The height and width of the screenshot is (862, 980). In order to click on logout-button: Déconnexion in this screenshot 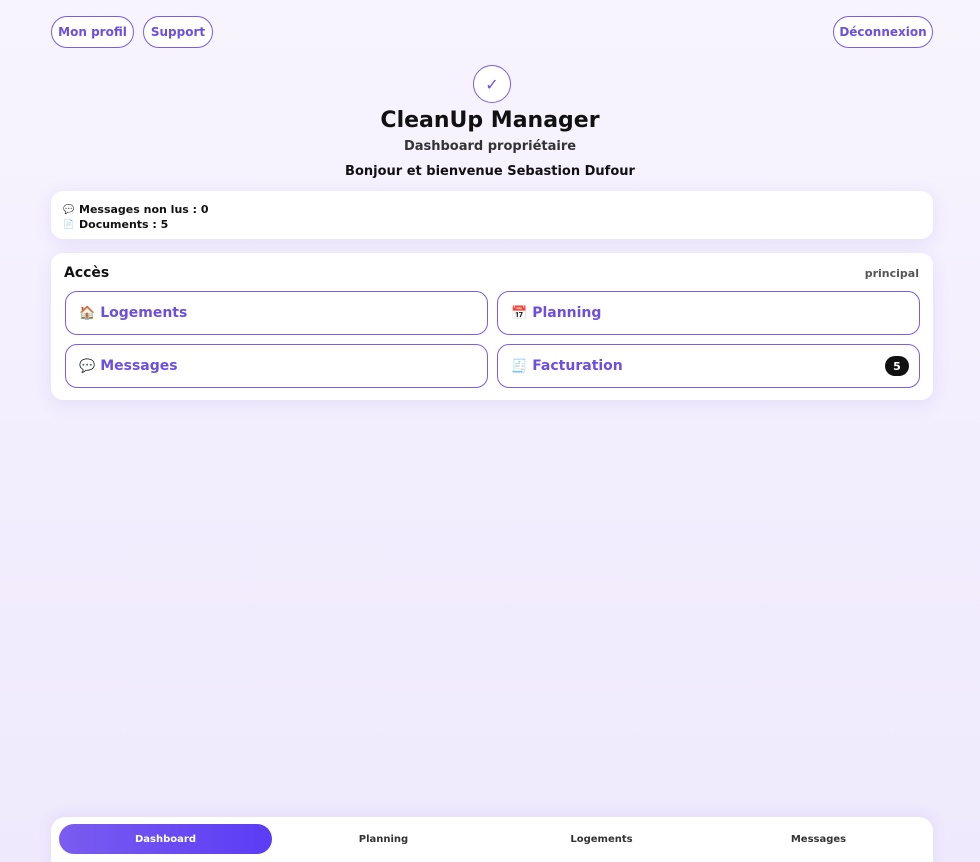, I will do `click(883, 32)`.